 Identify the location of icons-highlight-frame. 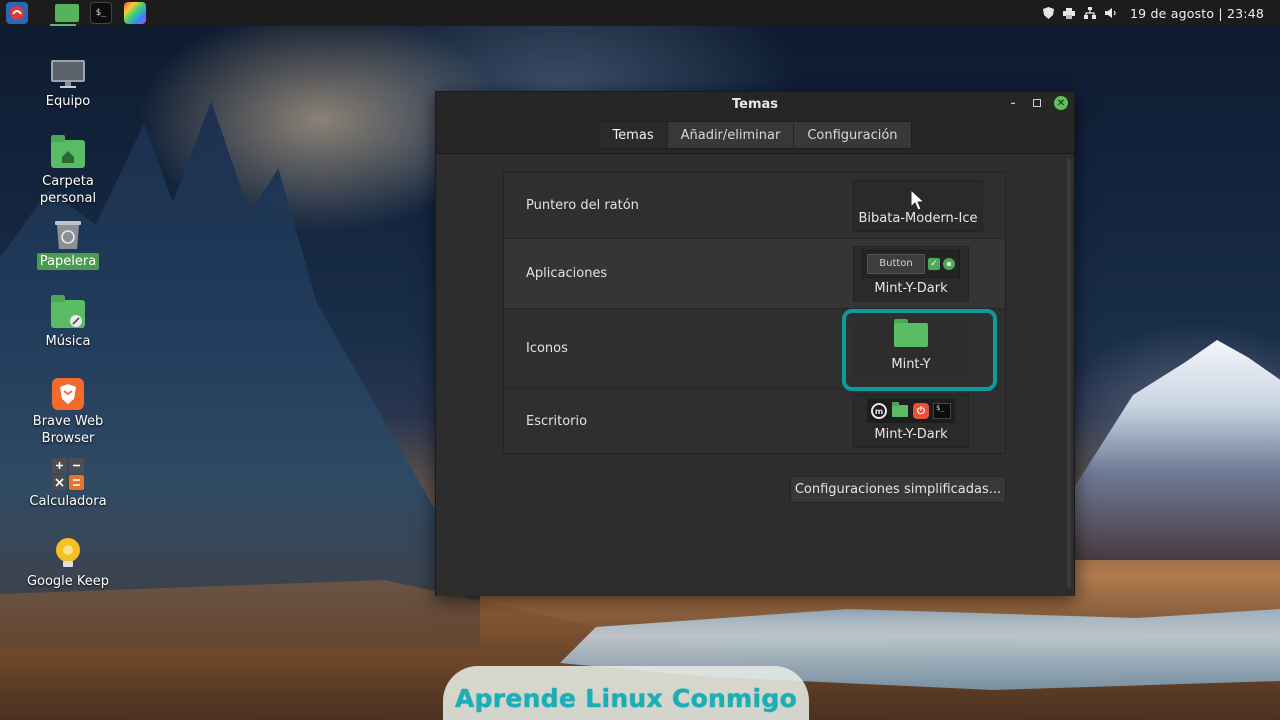
(919, 350).